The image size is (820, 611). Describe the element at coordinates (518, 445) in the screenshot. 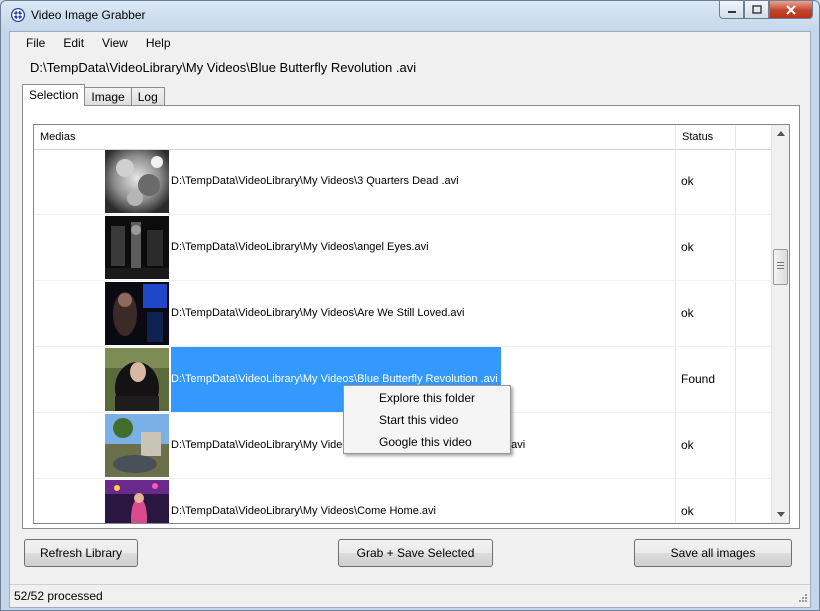

I see `media-path-tail: avi` at that location.